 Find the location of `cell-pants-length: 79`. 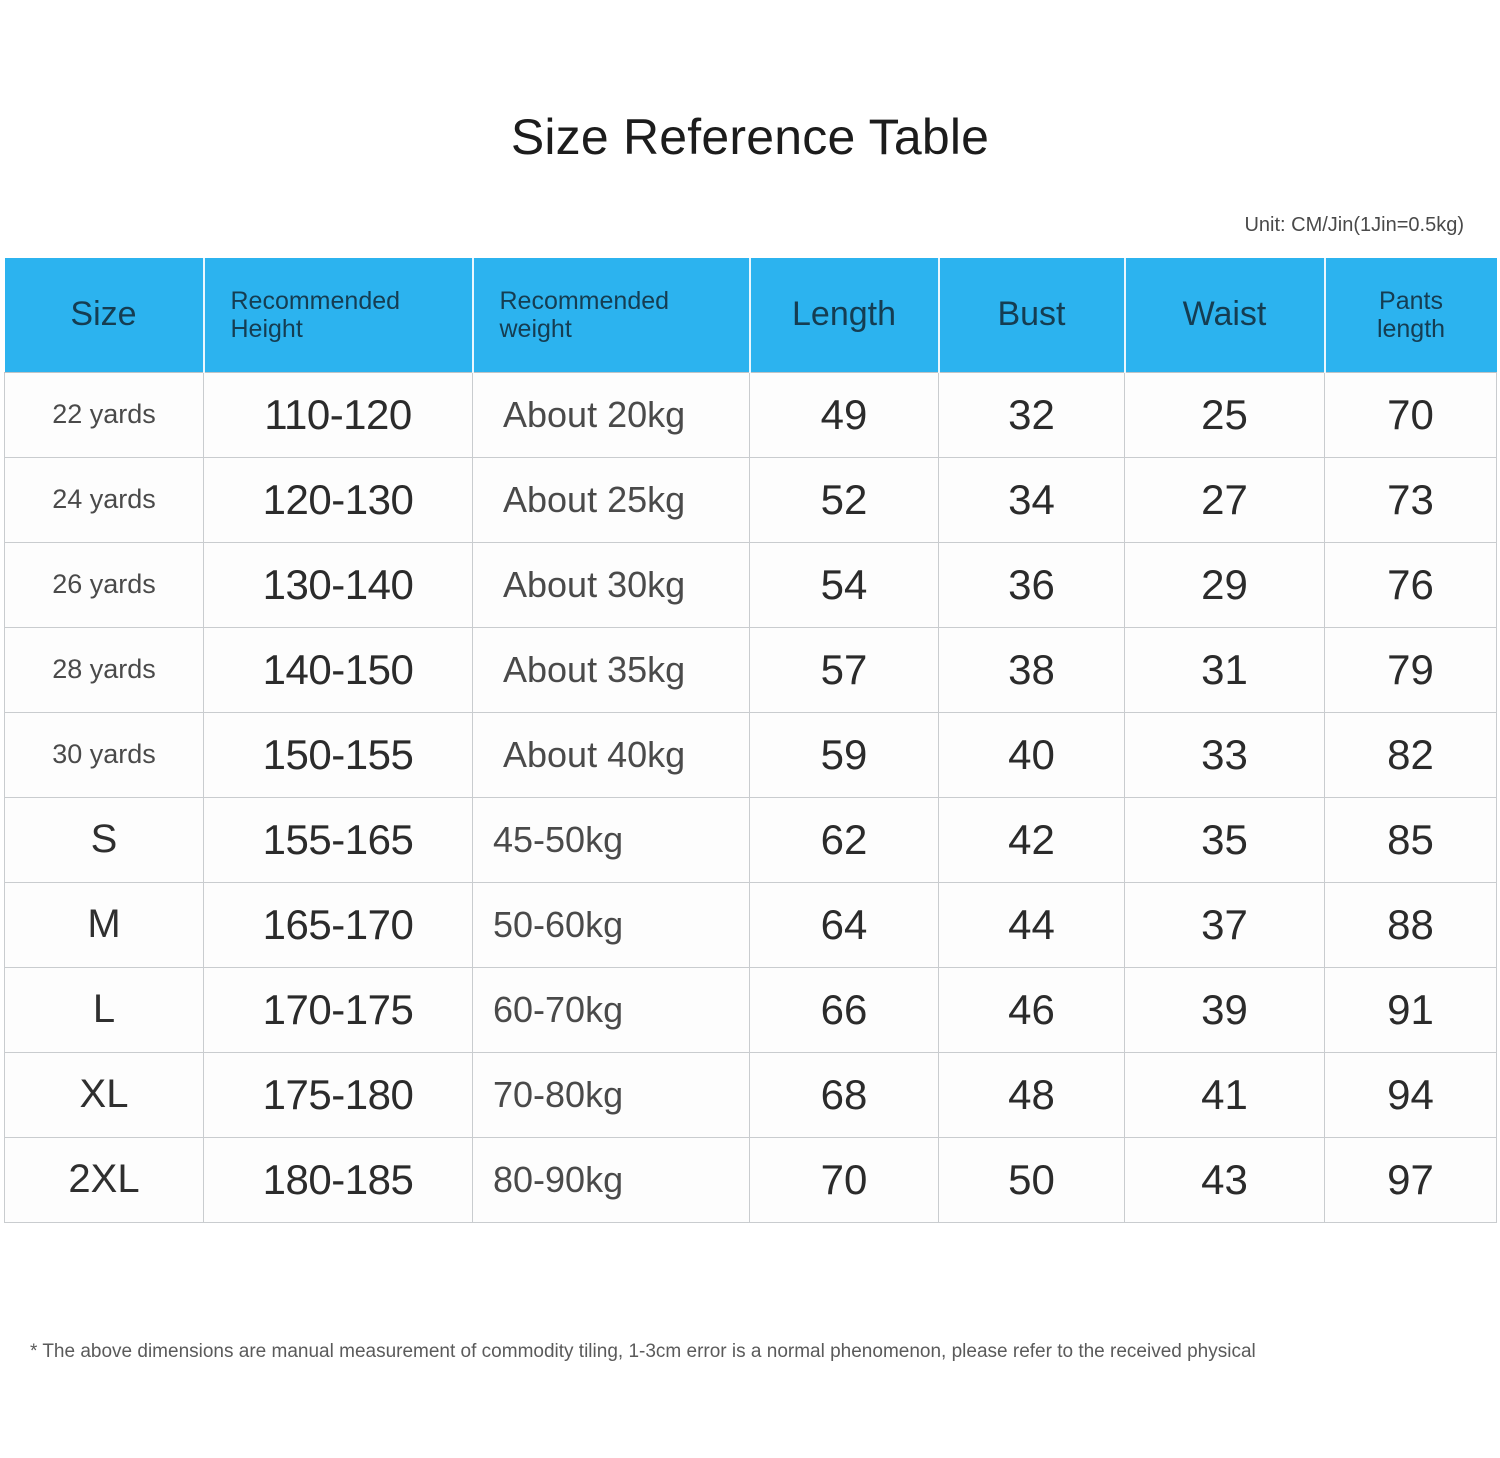

cell-pants-length: 79 is located at coordinates (1410, 669).